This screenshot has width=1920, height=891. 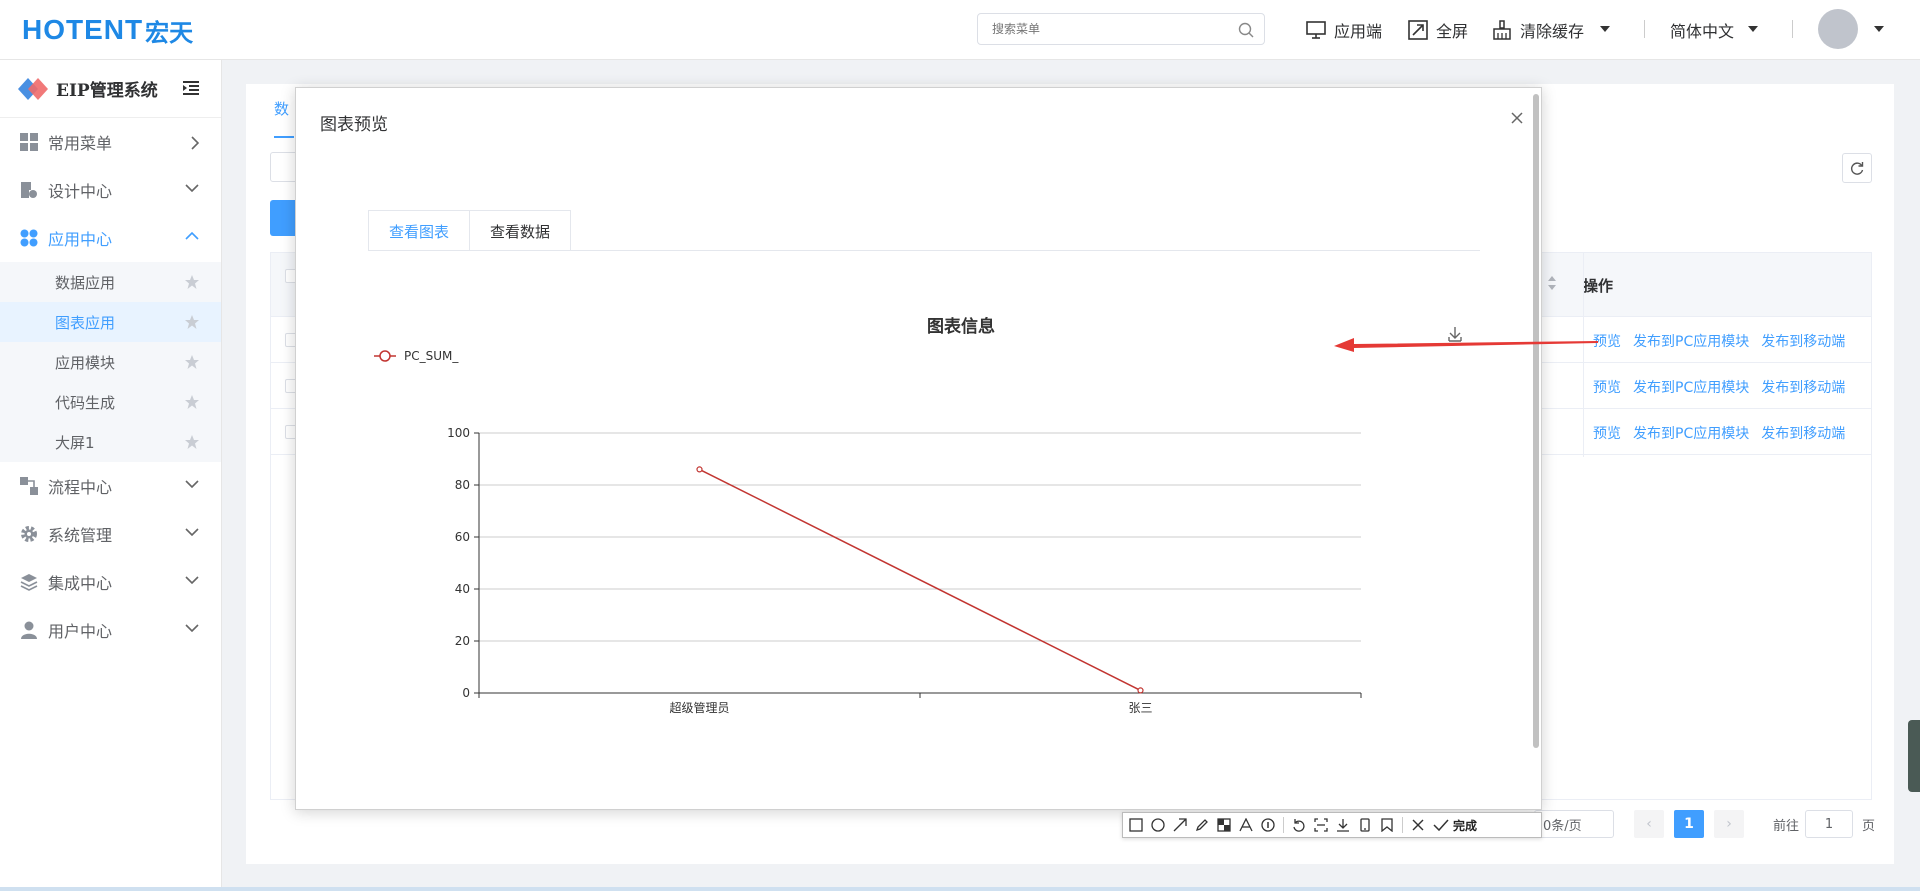 I want to click on side-panel-handle, so click(x=1914, y=756).